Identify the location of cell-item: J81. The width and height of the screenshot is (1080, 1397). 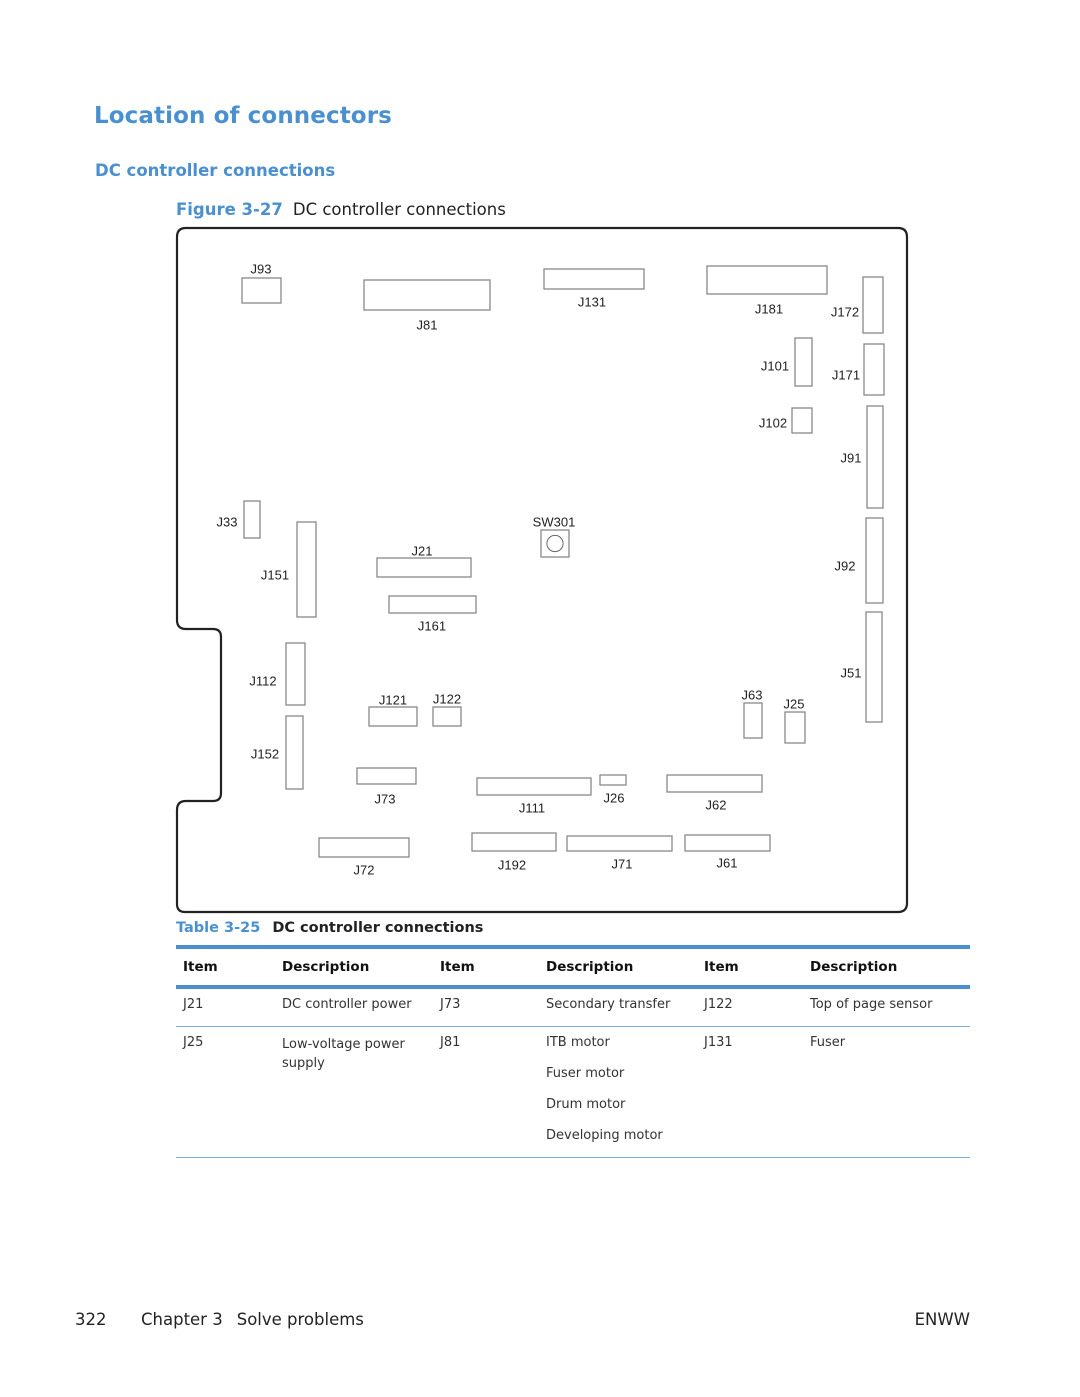
(450, 1042).